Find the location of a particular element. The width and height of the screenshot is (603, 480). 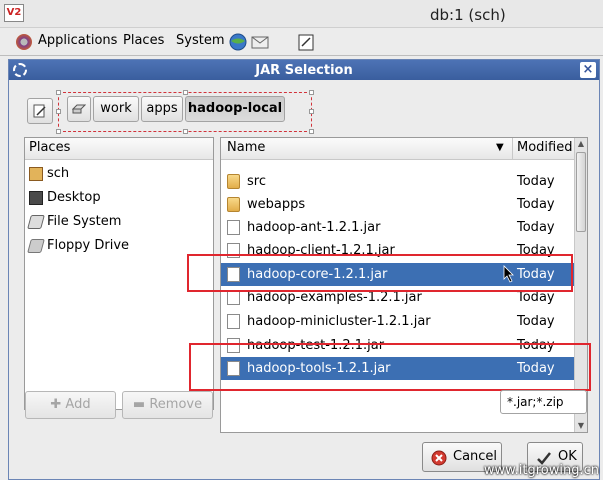

pencil-icon is located at coordinates (39, 111).